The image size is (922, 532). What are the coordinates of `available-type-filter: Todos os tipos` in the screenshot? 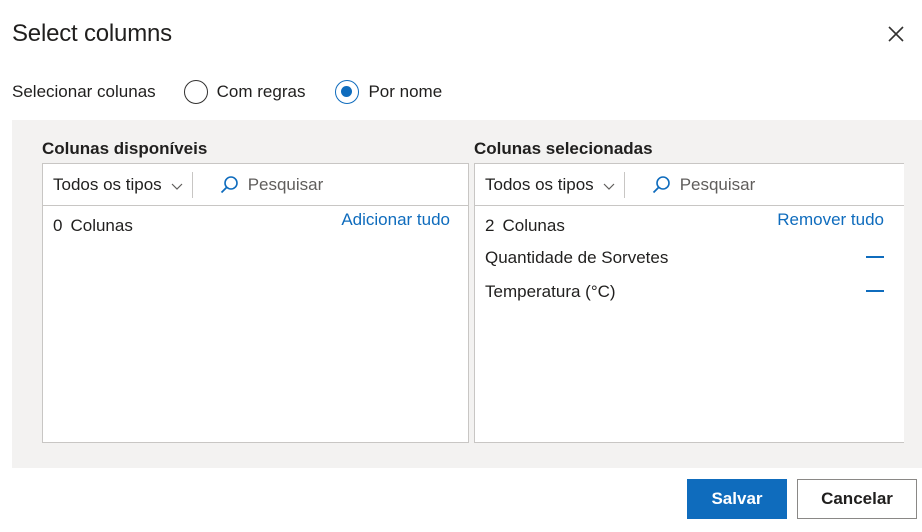 It's located at (113, 184).